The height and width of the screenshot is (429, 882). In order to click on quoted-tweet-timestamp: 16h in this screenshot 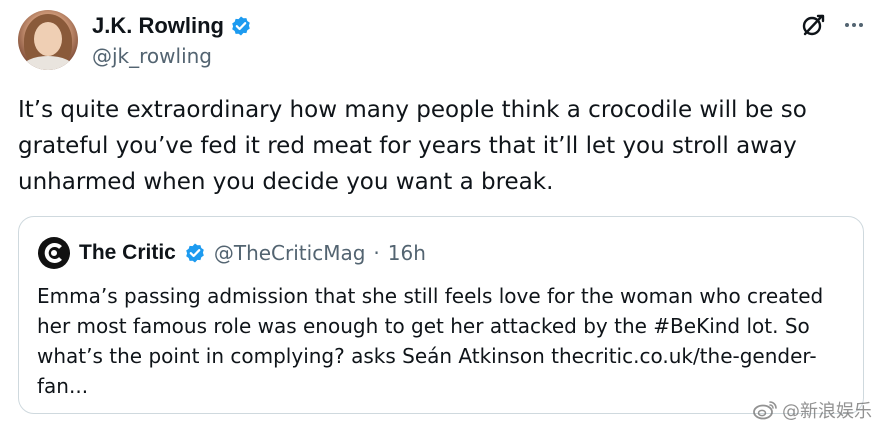, I will do `click(407, 253)`.